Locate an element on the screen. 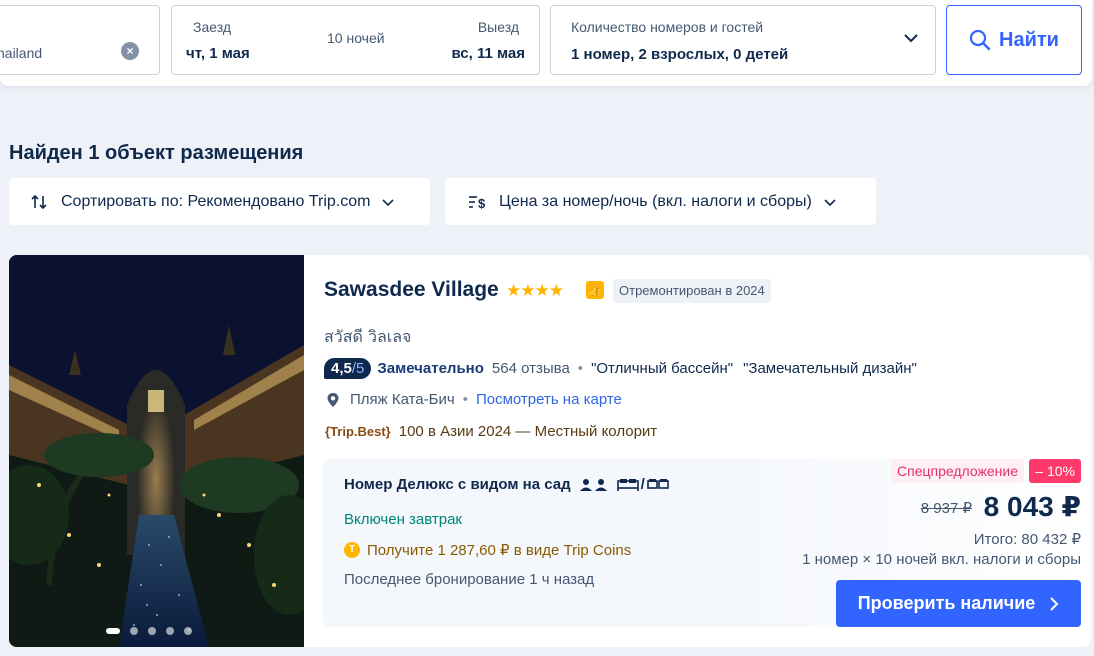  total-price: Итого: 80 432 ₽ is located at coordinates (1027, 539).